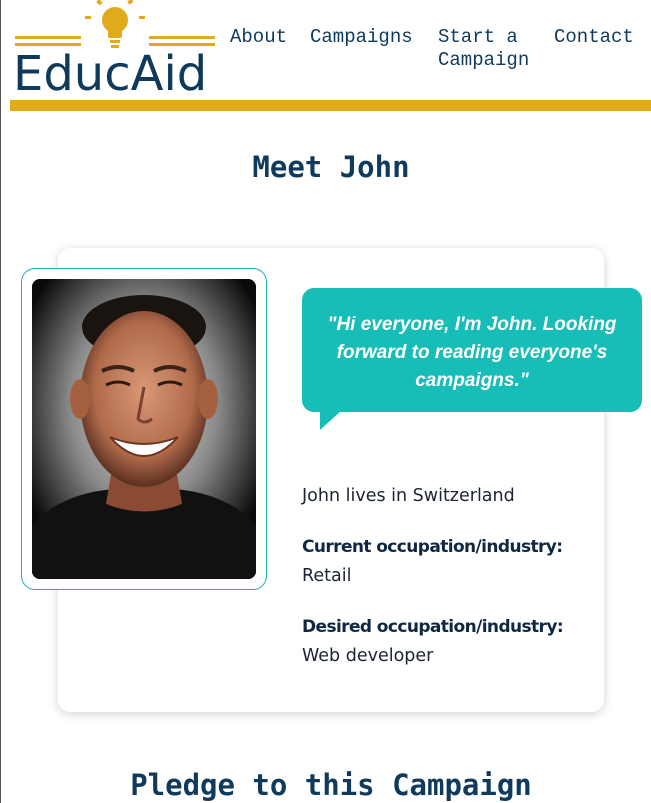  Describe the element at coordinates (433, 627) in the screenshot. I see `desired-occupation-label: Desired occupation/industry:` at that location.